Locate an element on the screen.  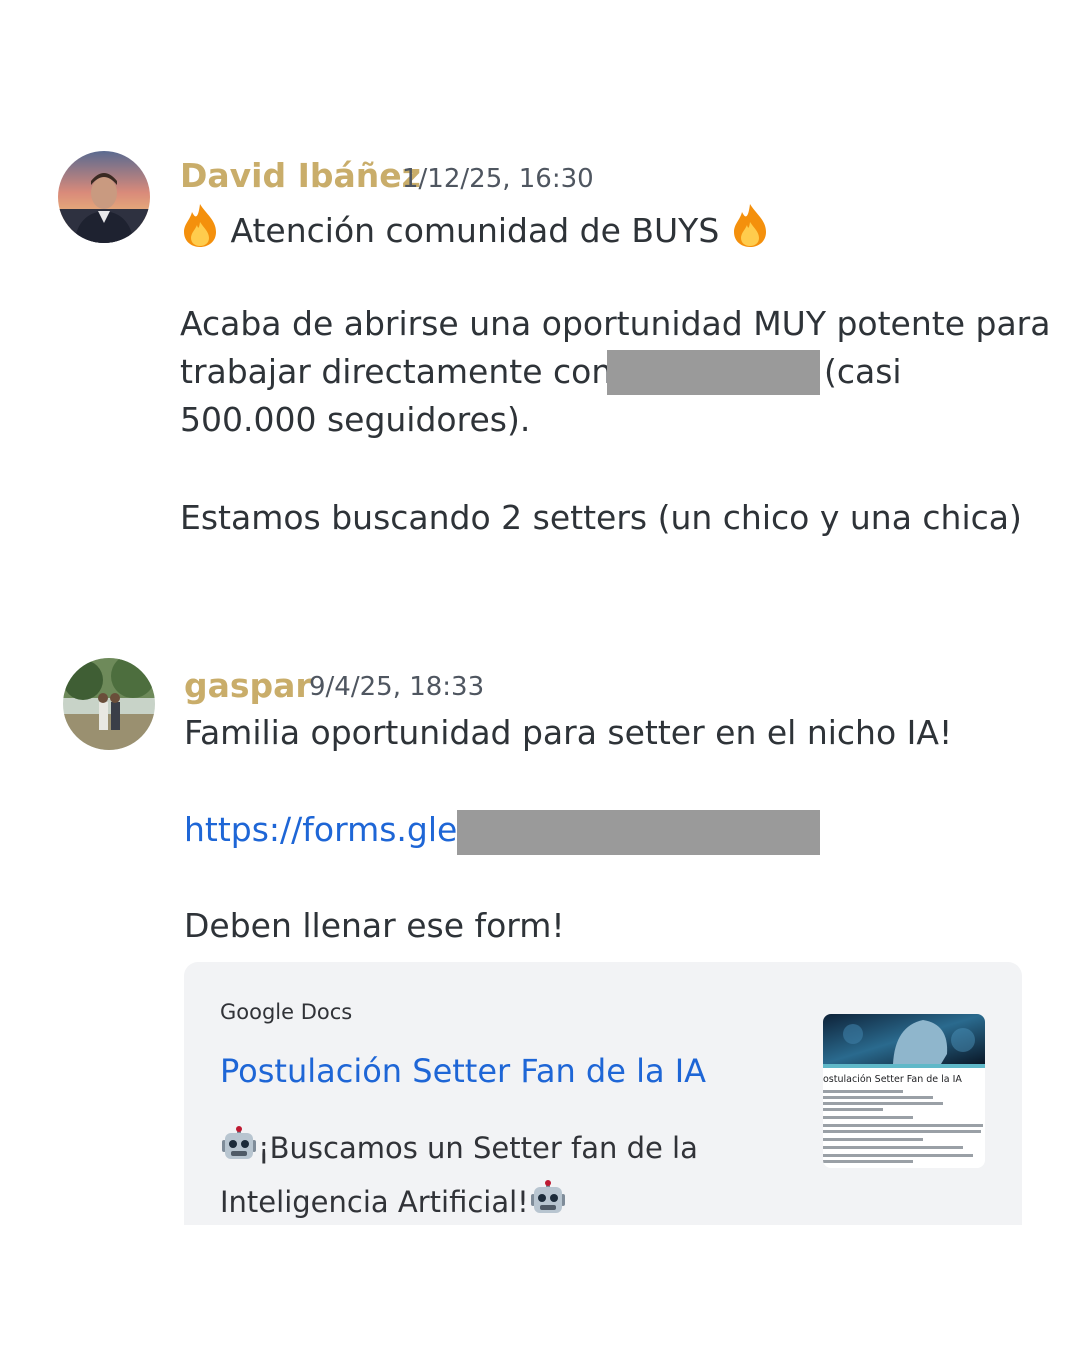
embed-provider: Google Docs is located at coordinates (286, 1012).